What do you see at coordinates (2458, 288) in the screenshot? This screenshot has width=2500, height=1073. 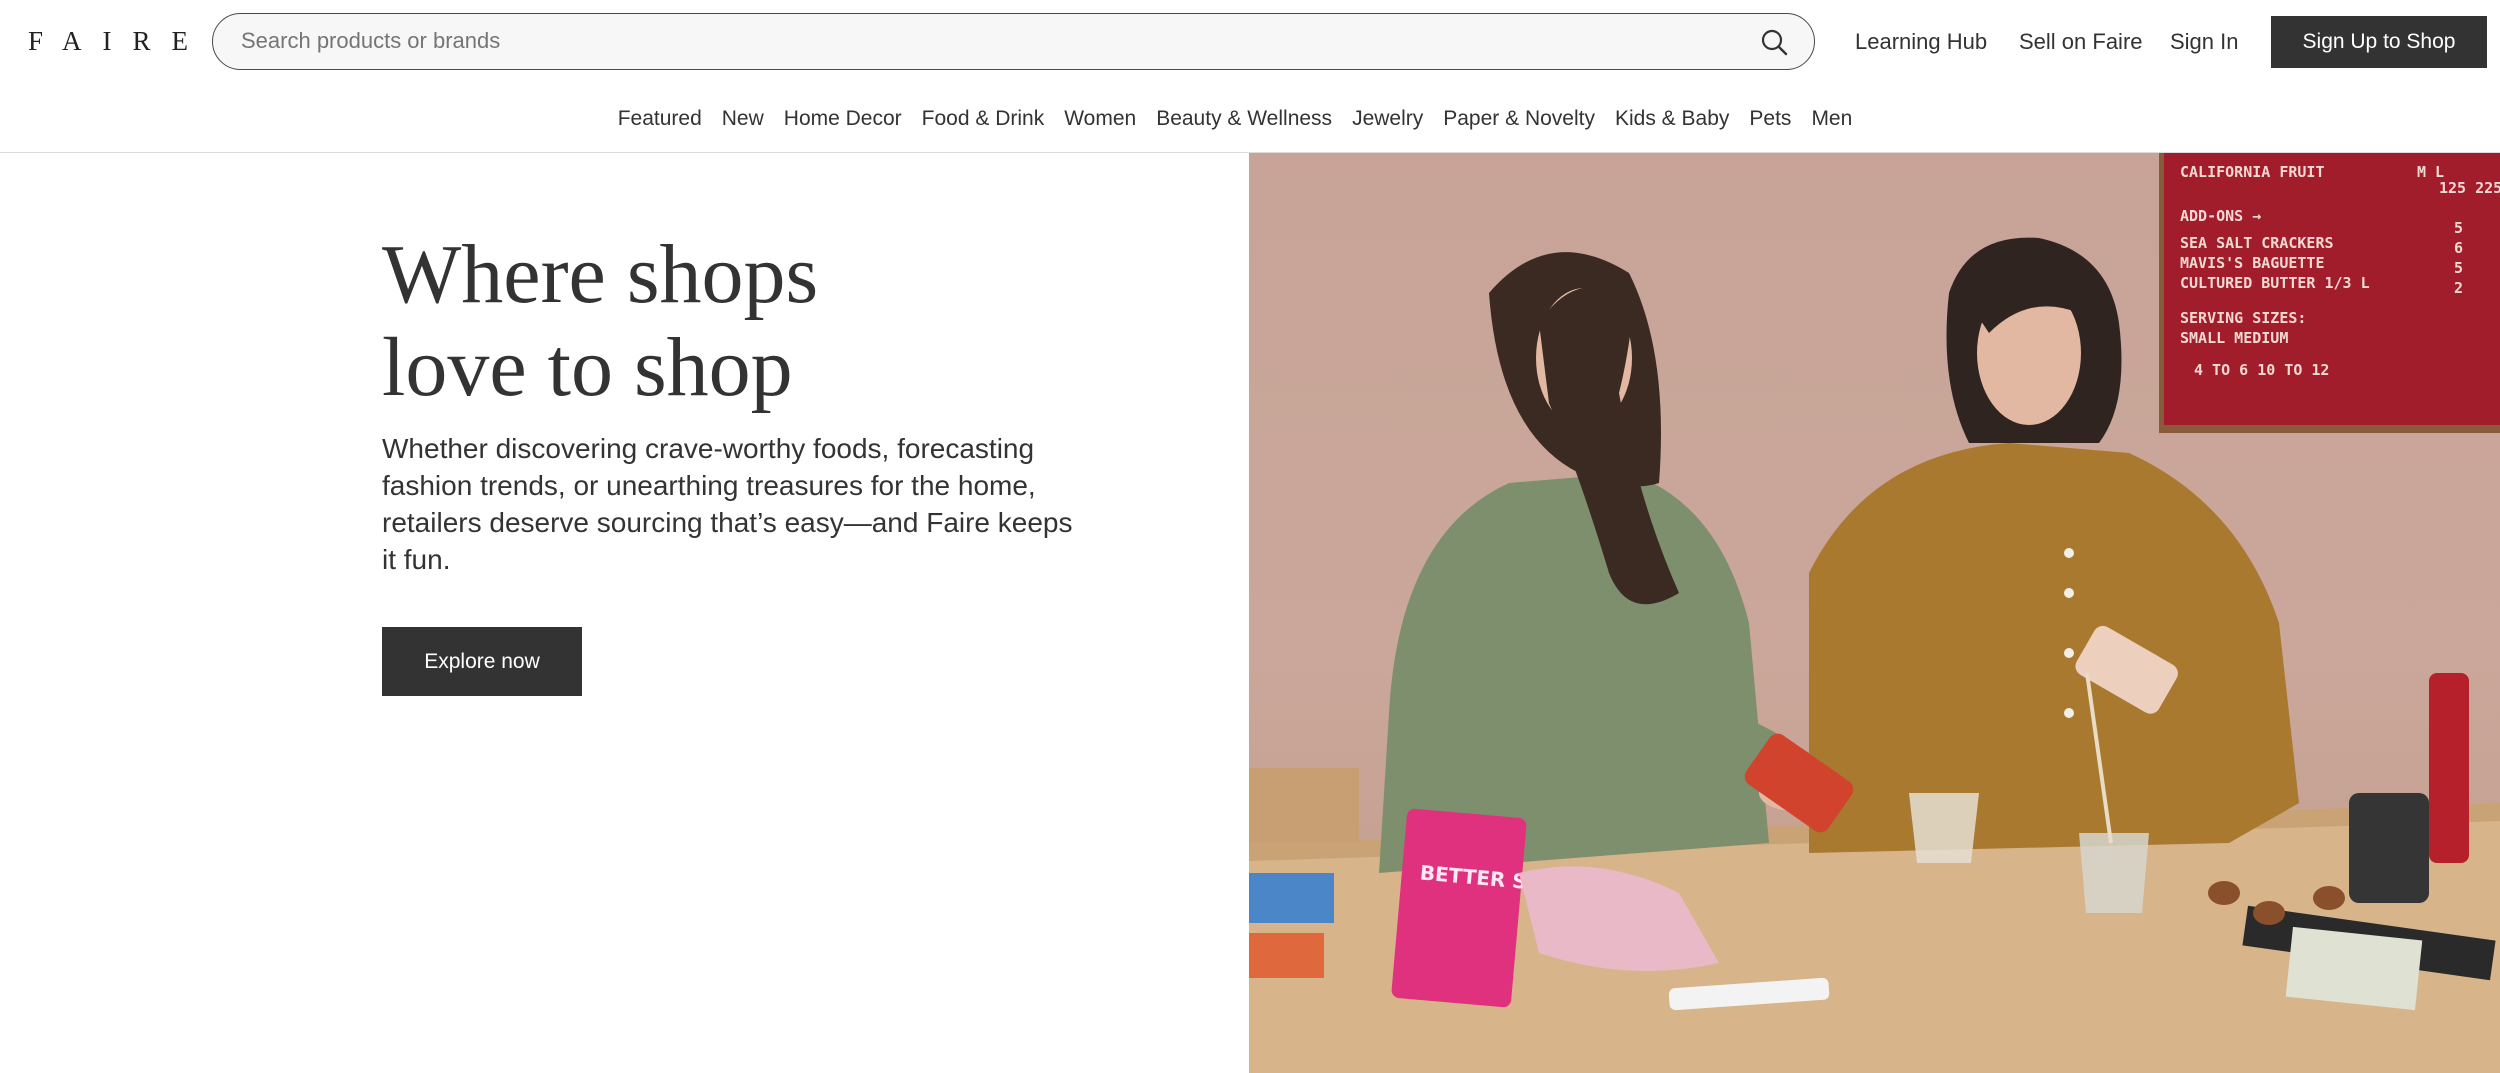 I see `menu-board-price-4: 2` at bounding box center [2458, 288].